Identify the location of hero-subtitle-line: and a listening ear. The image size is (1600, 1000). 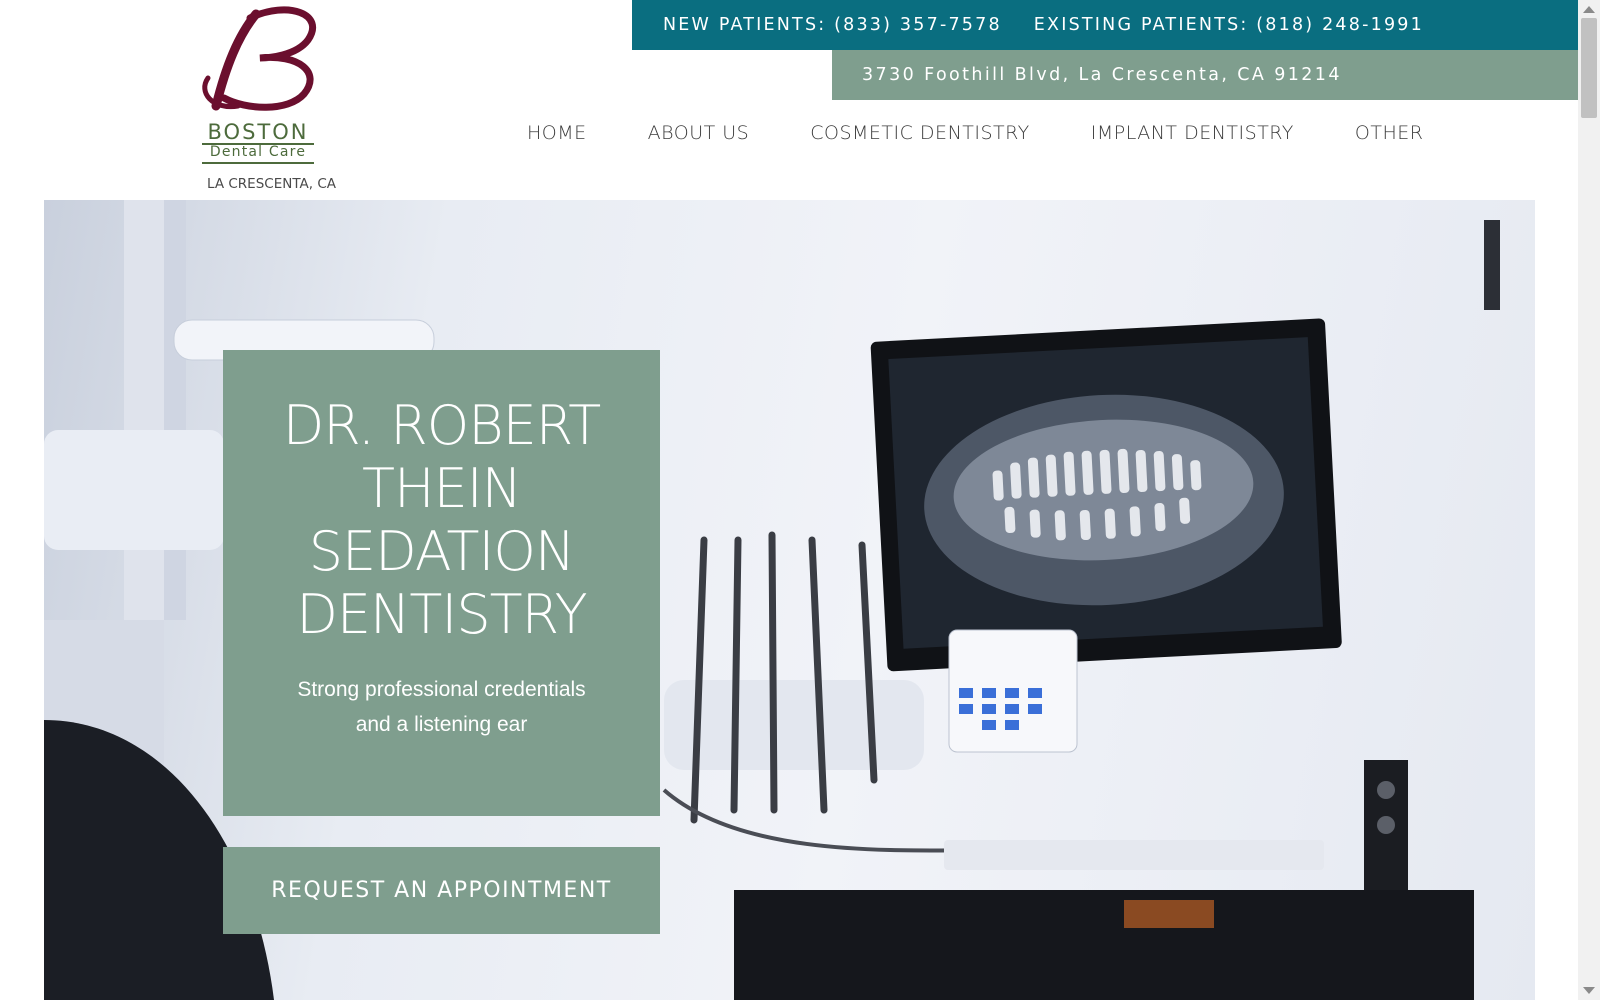
(441, 724).